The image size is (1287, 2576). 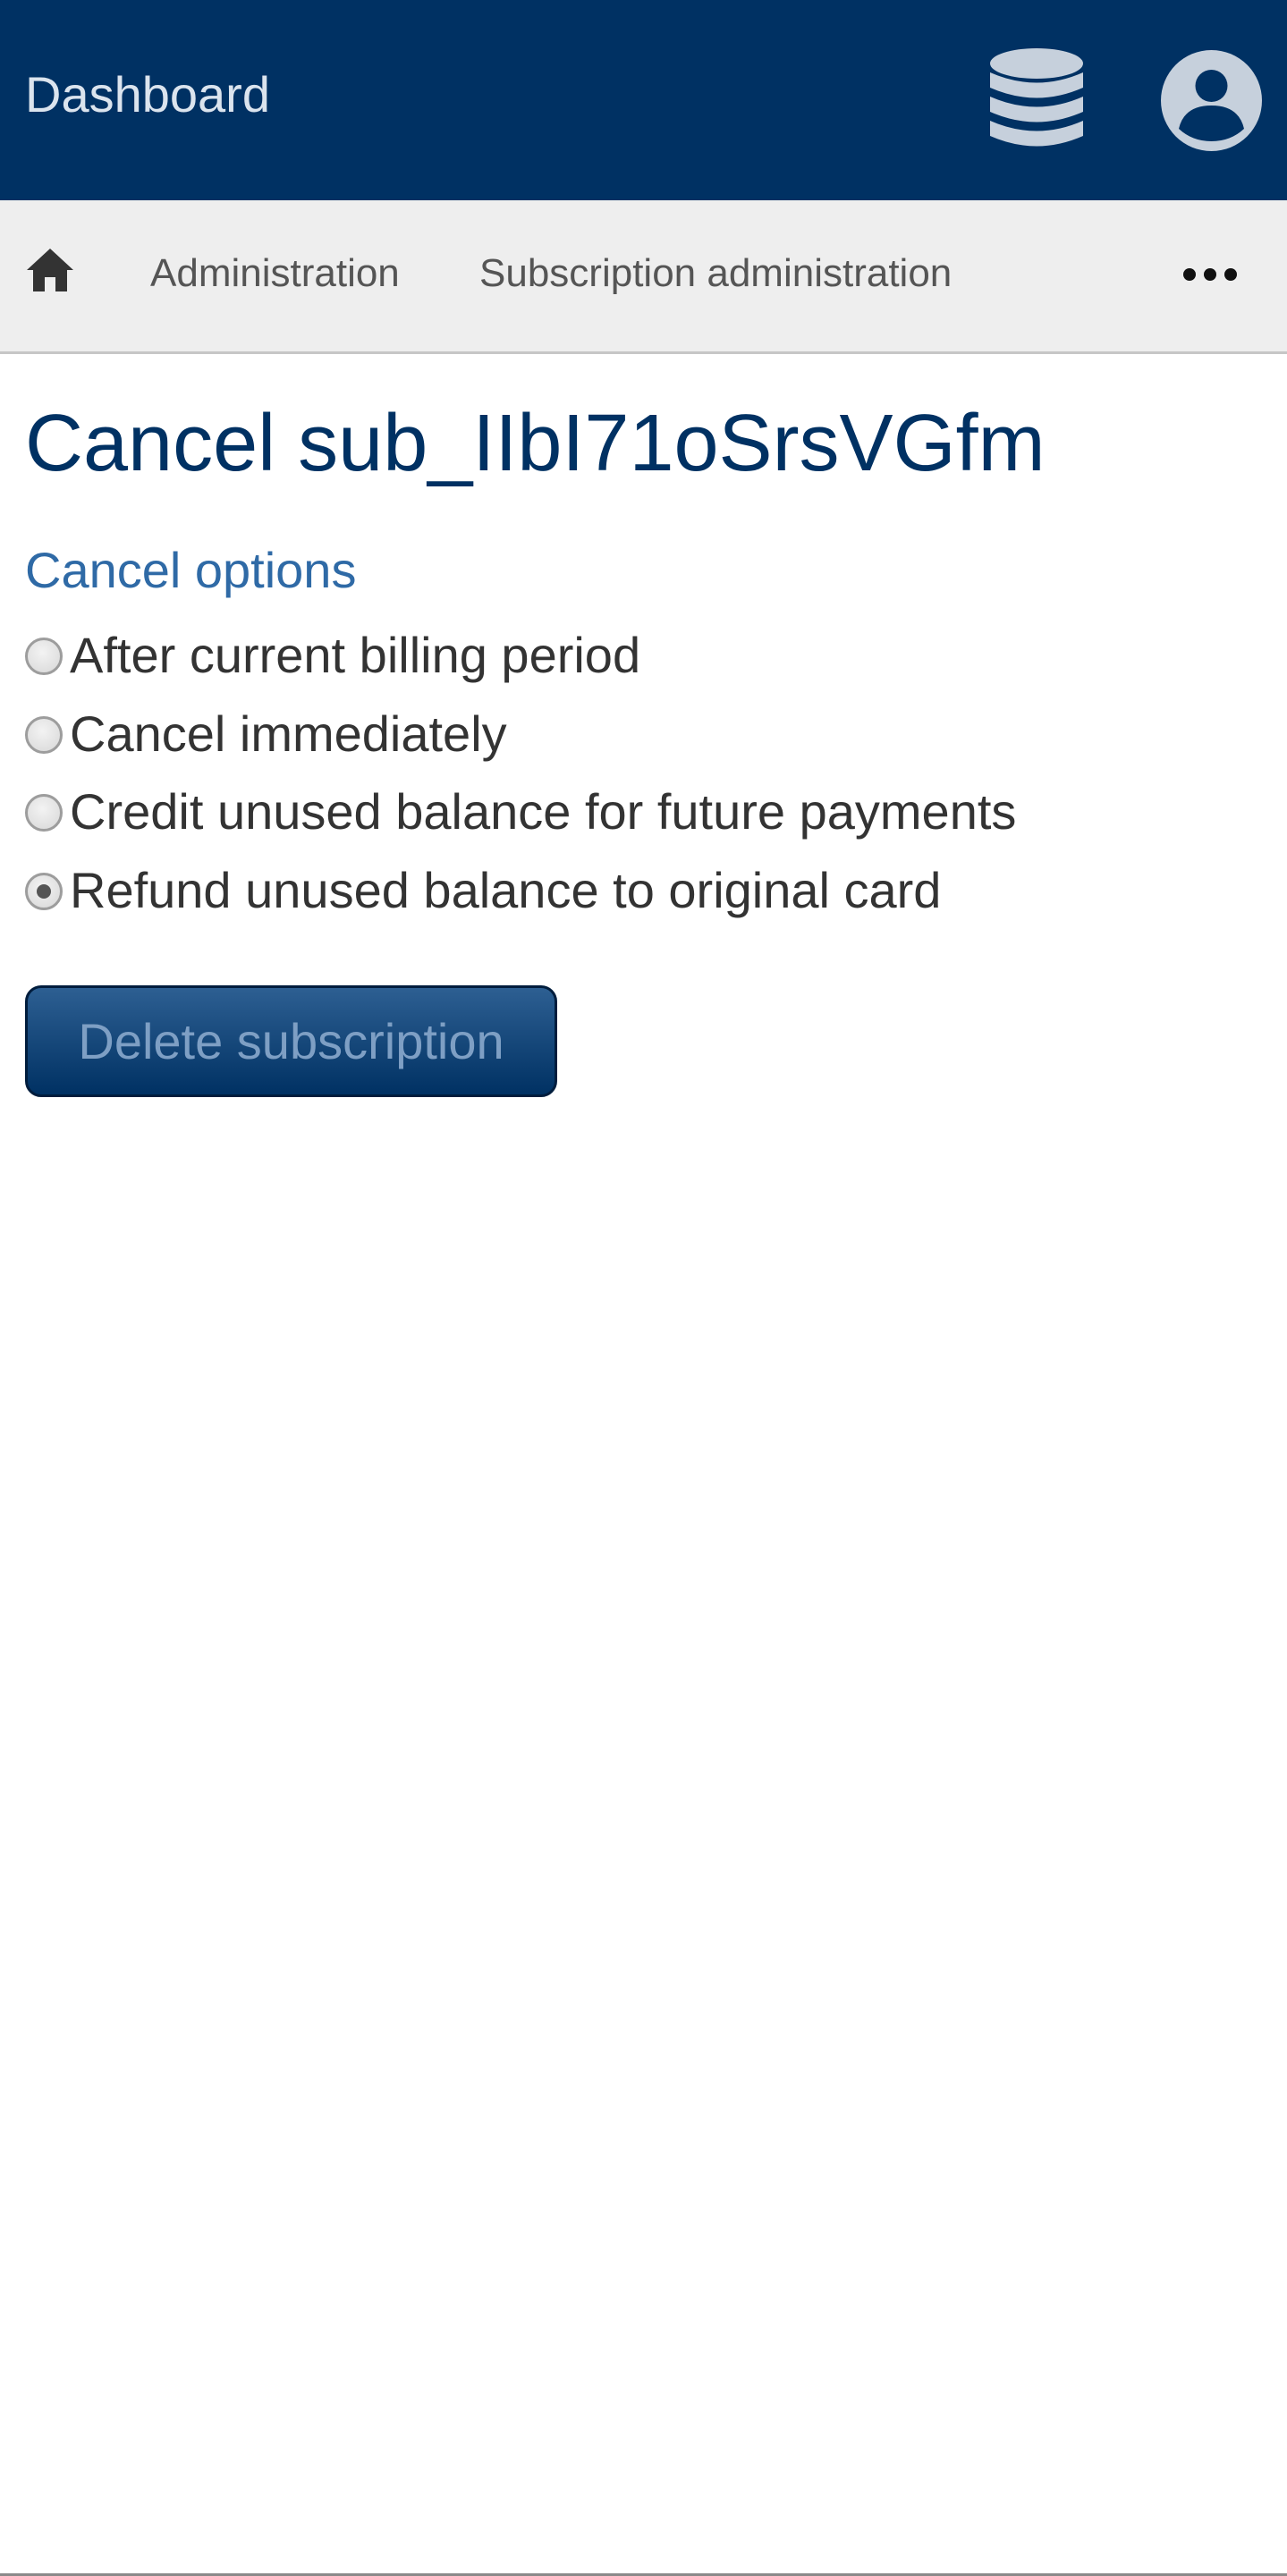 What do you see at coordinates (50, 270) in the screenshot?
I see `home-icon` at bounding box center [50, 270].